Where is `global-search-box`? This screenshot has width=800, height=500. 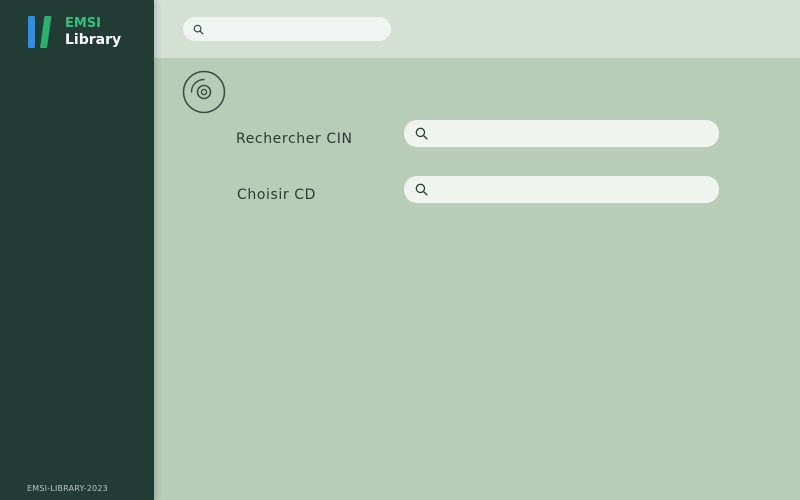 global-search-box is located at coordinates (287, 29).